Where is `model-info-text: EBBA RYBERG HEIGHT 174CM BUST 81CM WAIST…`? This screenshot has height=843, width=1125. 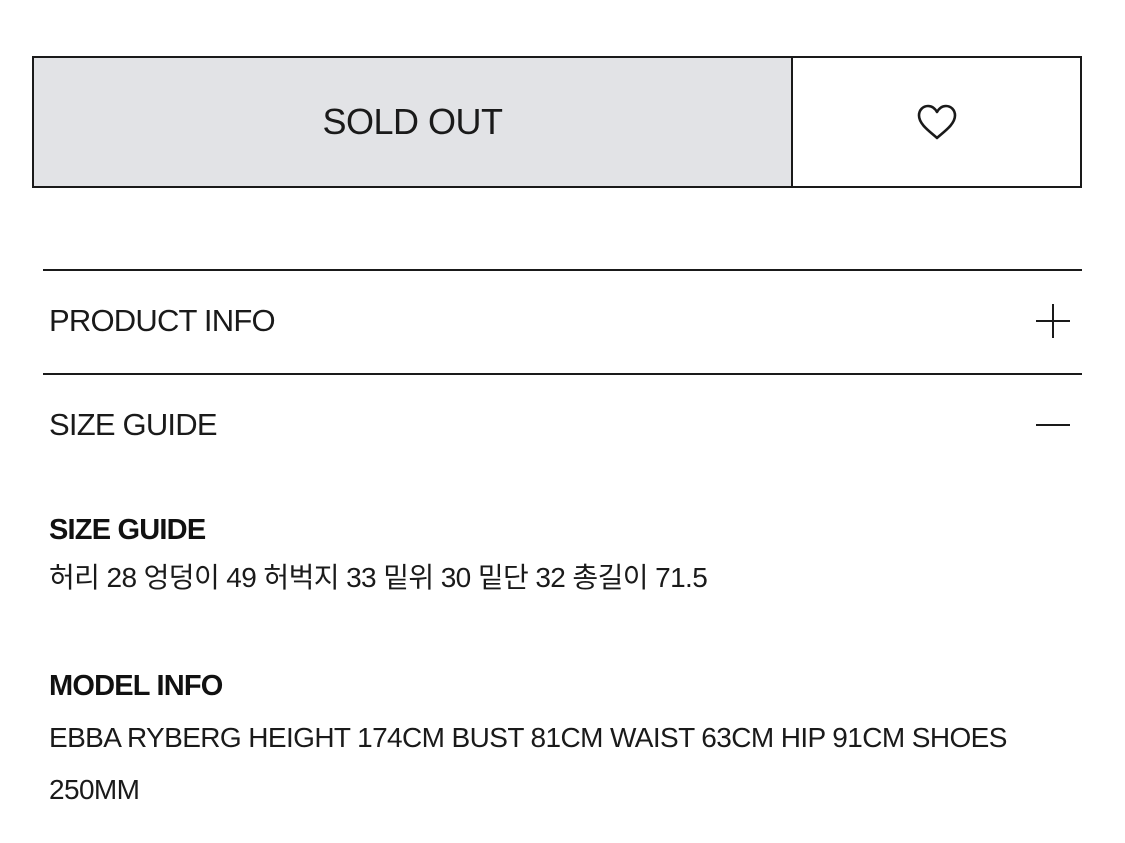 model-info-text: EBBA RYBERG HEIGHT 174CM BUST 81CM WAIST… is located at coordinates (528, 763).